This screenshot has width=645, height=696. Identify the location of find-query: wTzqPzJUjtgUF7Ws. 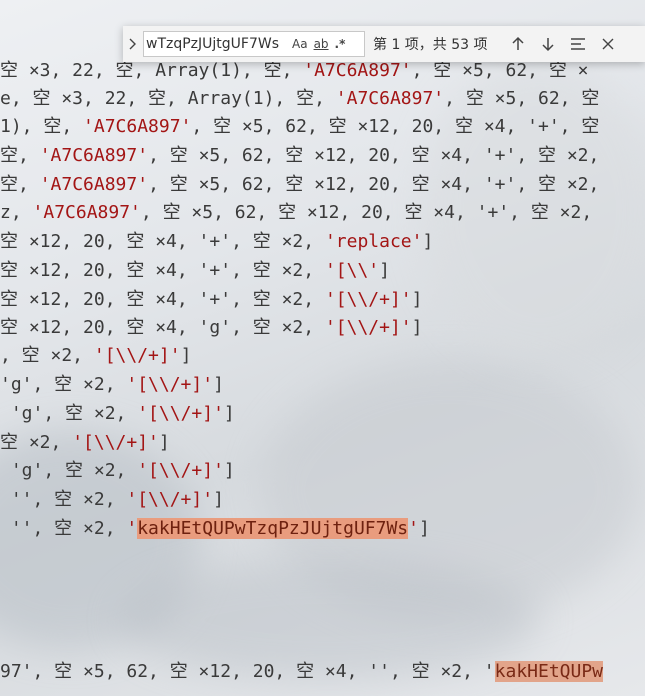
(213, 44).